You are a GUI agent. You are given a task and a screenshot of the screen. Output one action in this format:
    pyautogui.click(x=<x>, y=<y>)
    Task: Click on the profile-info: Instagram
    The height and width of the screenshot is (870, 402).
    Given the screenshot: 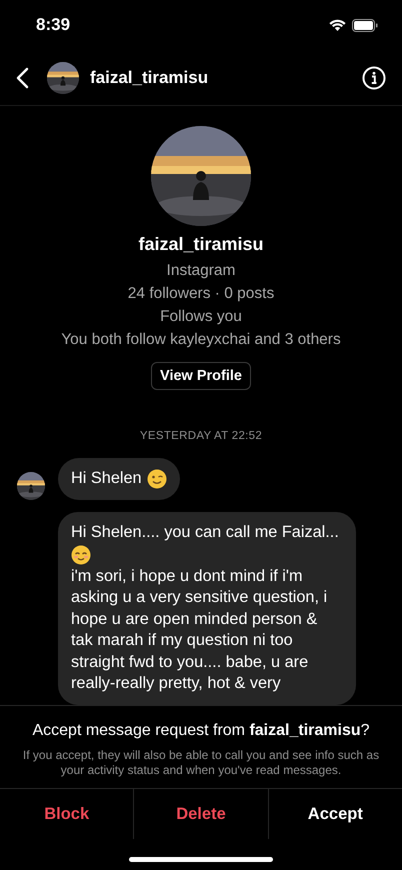 What is the action you would take?
    pyautogui.click(x=201, y=271)
    